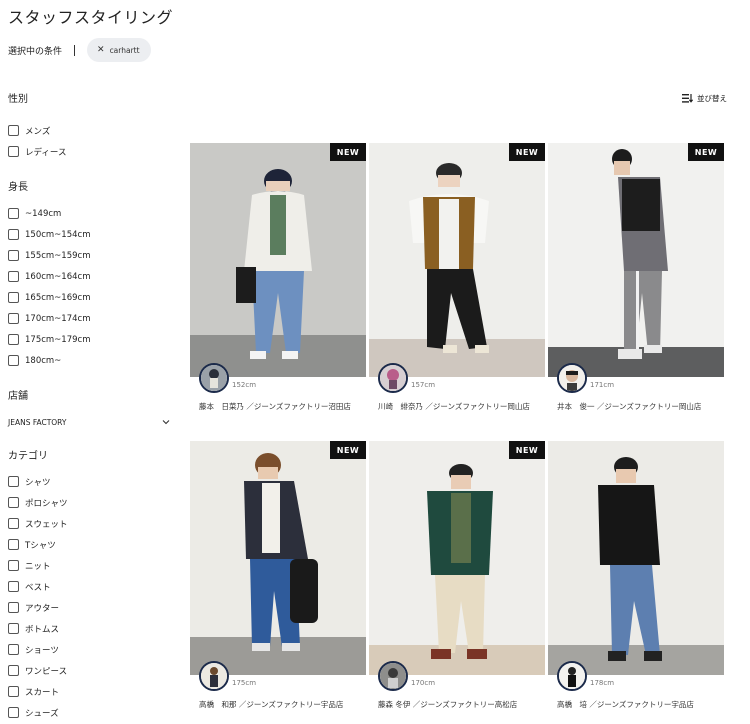  I want to click on filter-option-height: 155cm~159cm, so click(90, 255).